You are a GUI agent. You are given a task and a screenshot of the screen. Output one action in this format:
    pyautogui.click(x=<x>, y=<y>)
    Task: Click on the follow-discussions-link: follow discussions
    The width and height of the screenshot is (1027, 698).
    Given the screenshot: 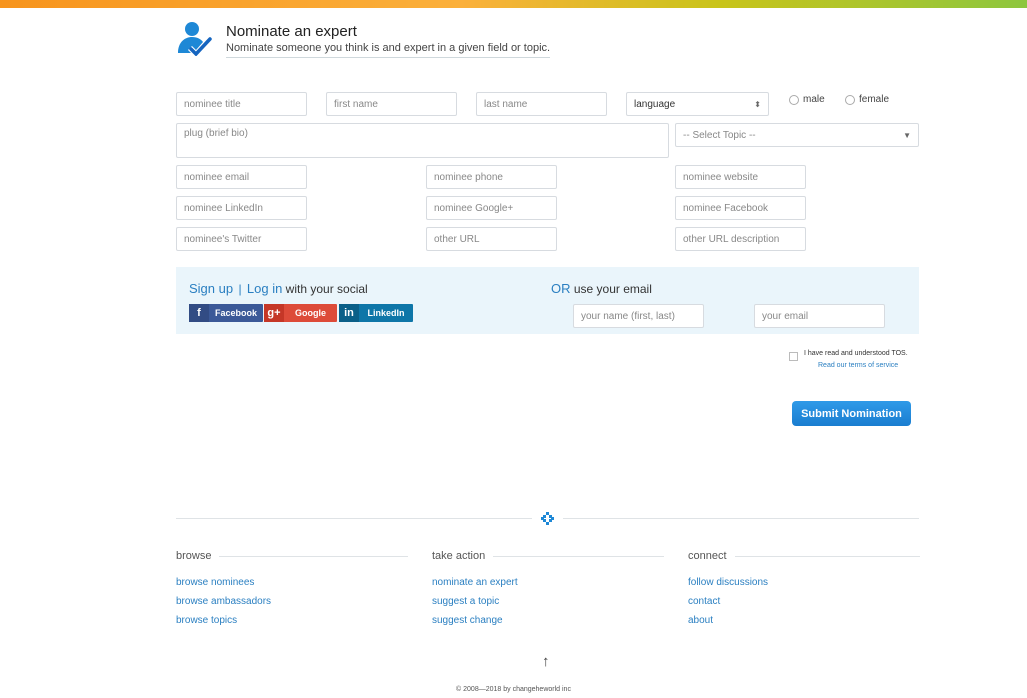 What is the action you would take?
    pyautogui.click(x=804, y=582)
    